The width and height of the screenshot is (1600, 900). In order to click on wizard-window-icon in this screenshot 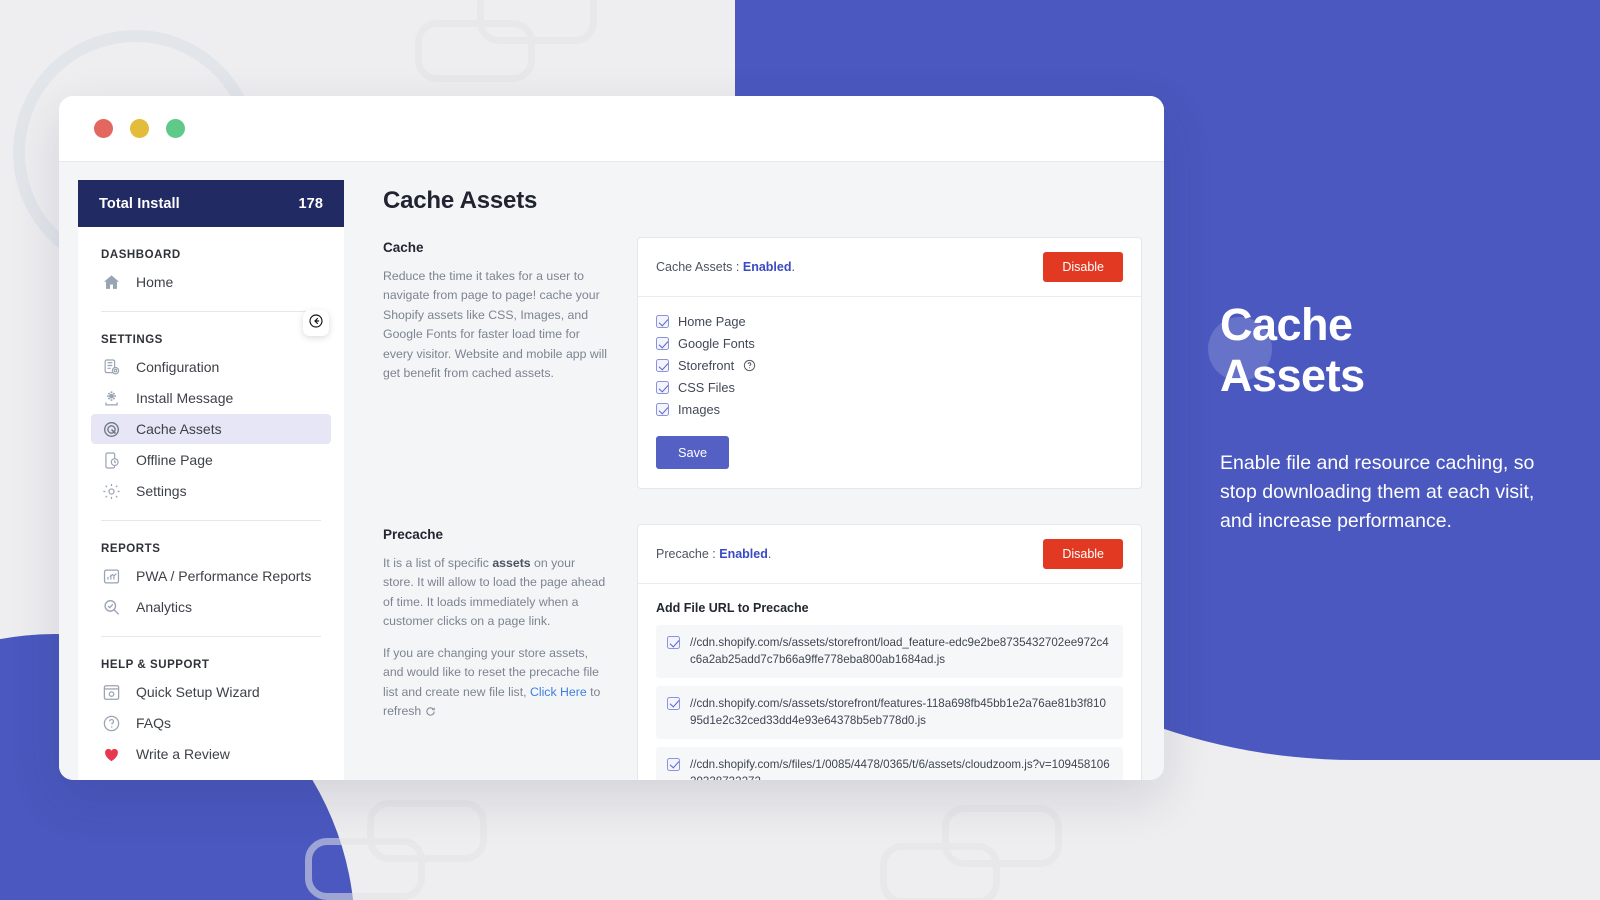, I will do `click(111, 692)`.